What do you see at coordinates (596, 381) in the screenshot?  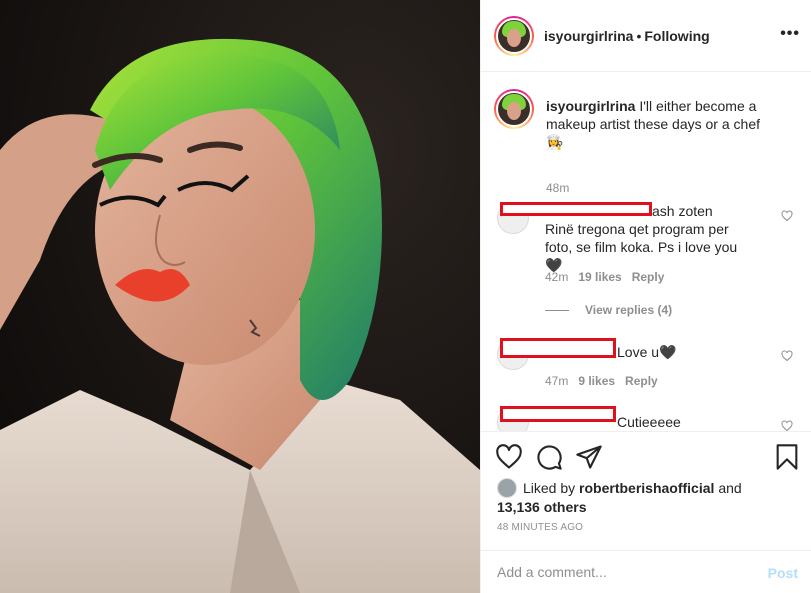 I see `comment-likes: 9 likes` at bounding box center [596, 381].